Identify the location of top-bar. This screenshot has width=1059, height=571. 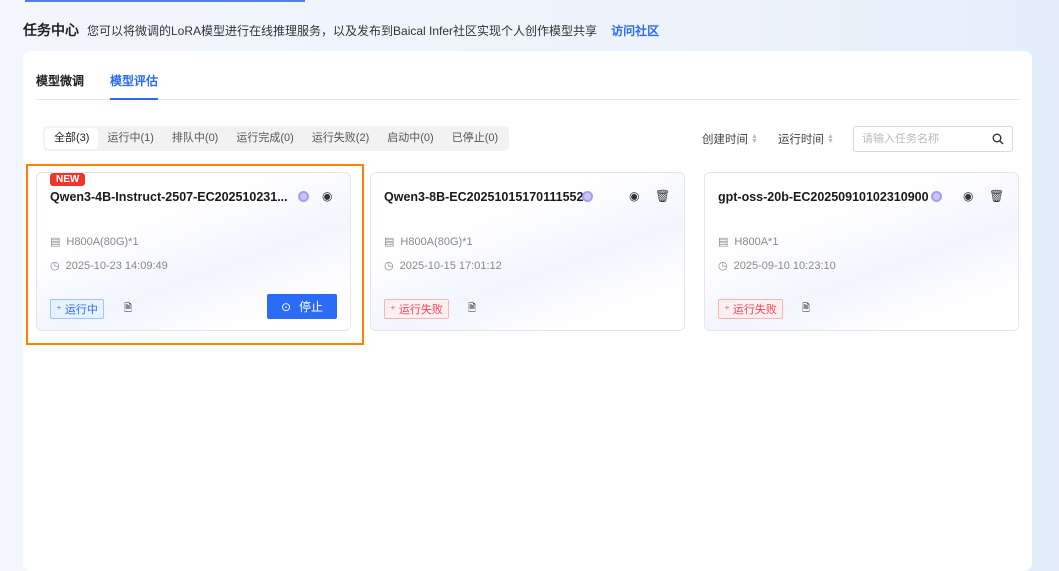
(165, 1).